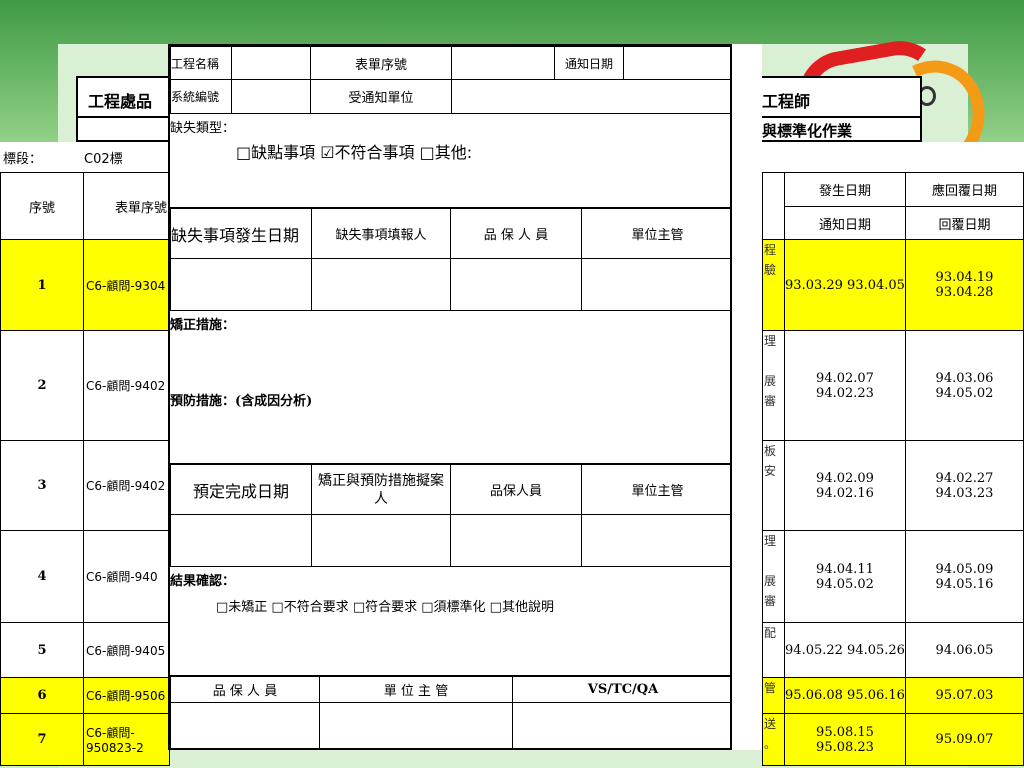 The image size is (1024, 768). I want to click on col-notify-header: 通知日期, so click(845, 223).